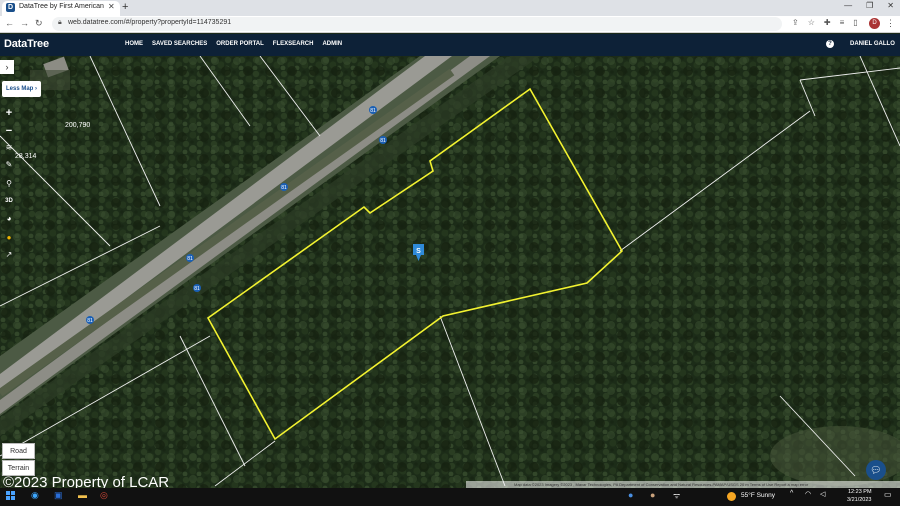  Describe the element at coordinates (888, 494) in the screenshot. I see `notifications-icon: ▭` at that location.